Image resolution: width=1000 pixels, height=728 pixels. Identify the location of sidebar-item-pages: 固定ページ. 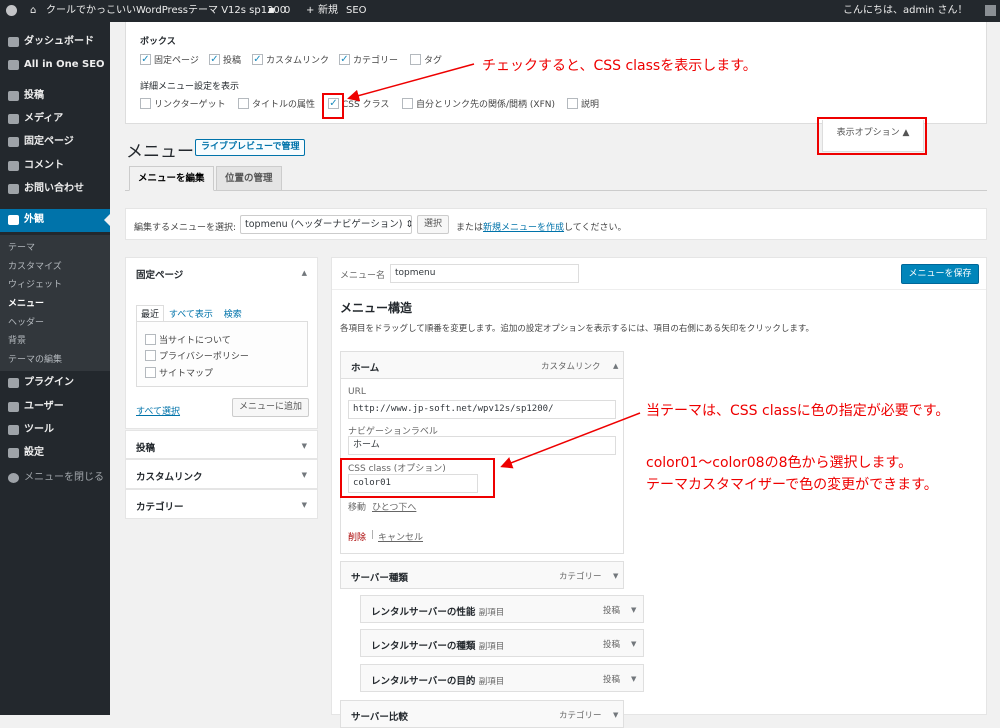
(55, 142).